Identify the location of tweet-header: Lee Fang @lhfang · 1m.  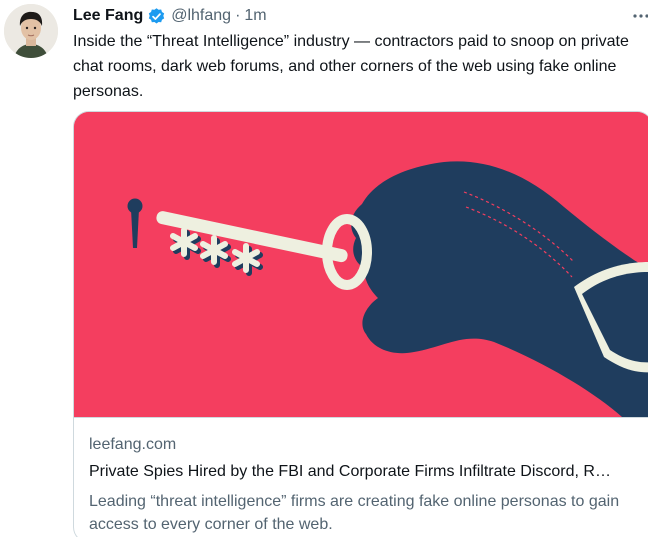
(170, 16).